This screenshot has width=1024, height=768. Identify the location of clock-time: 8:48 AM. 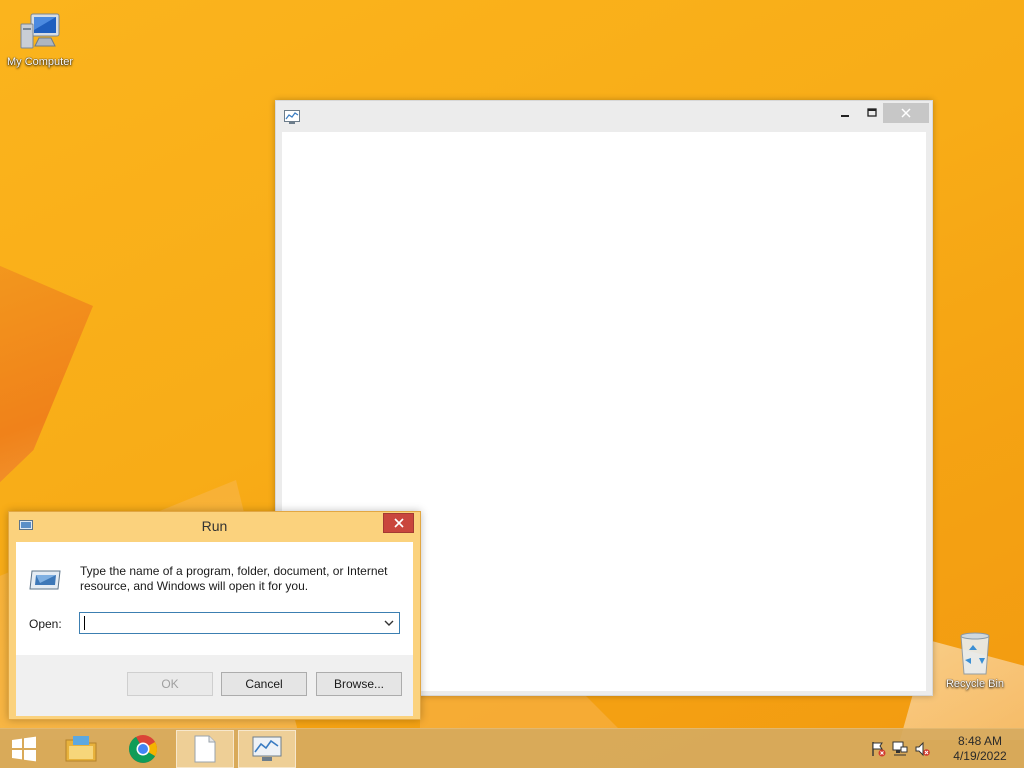
(980, 741).